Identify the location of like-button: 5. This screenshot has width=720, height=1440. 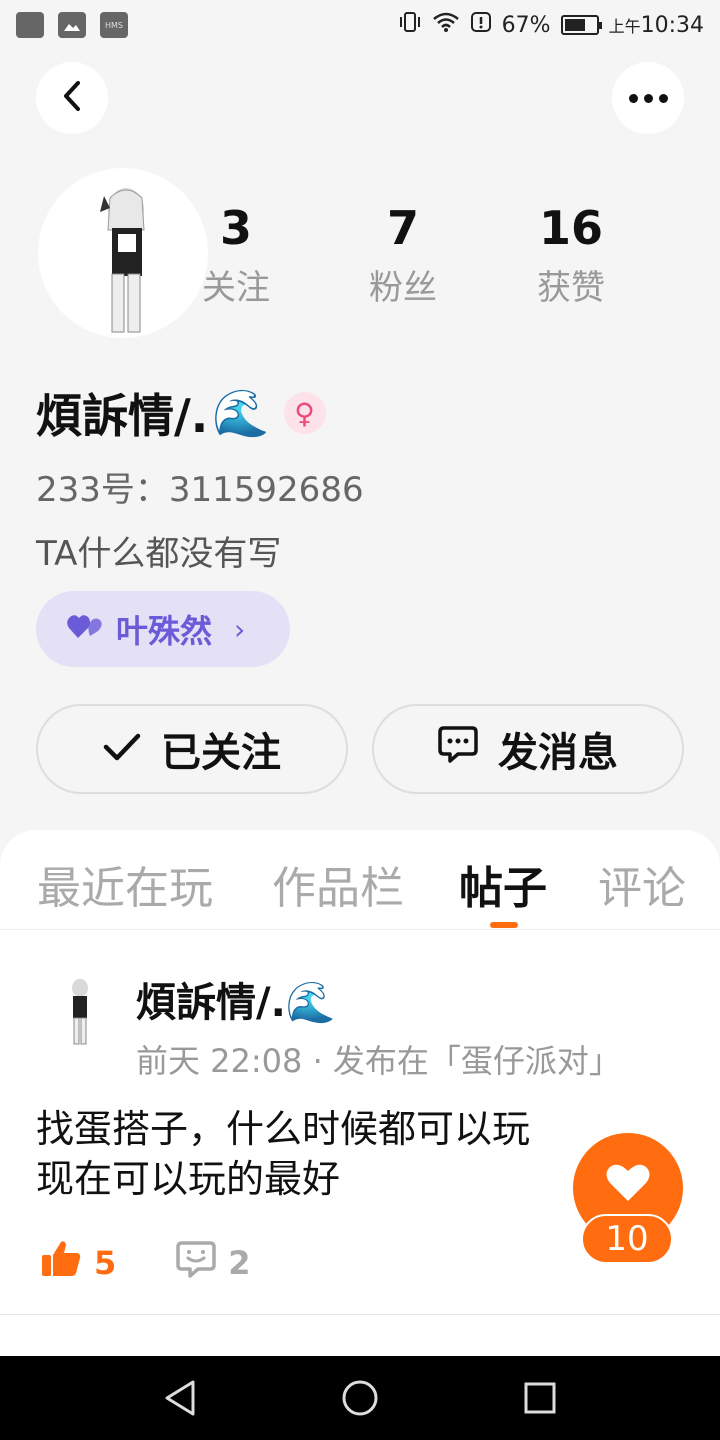
(78, 1263).